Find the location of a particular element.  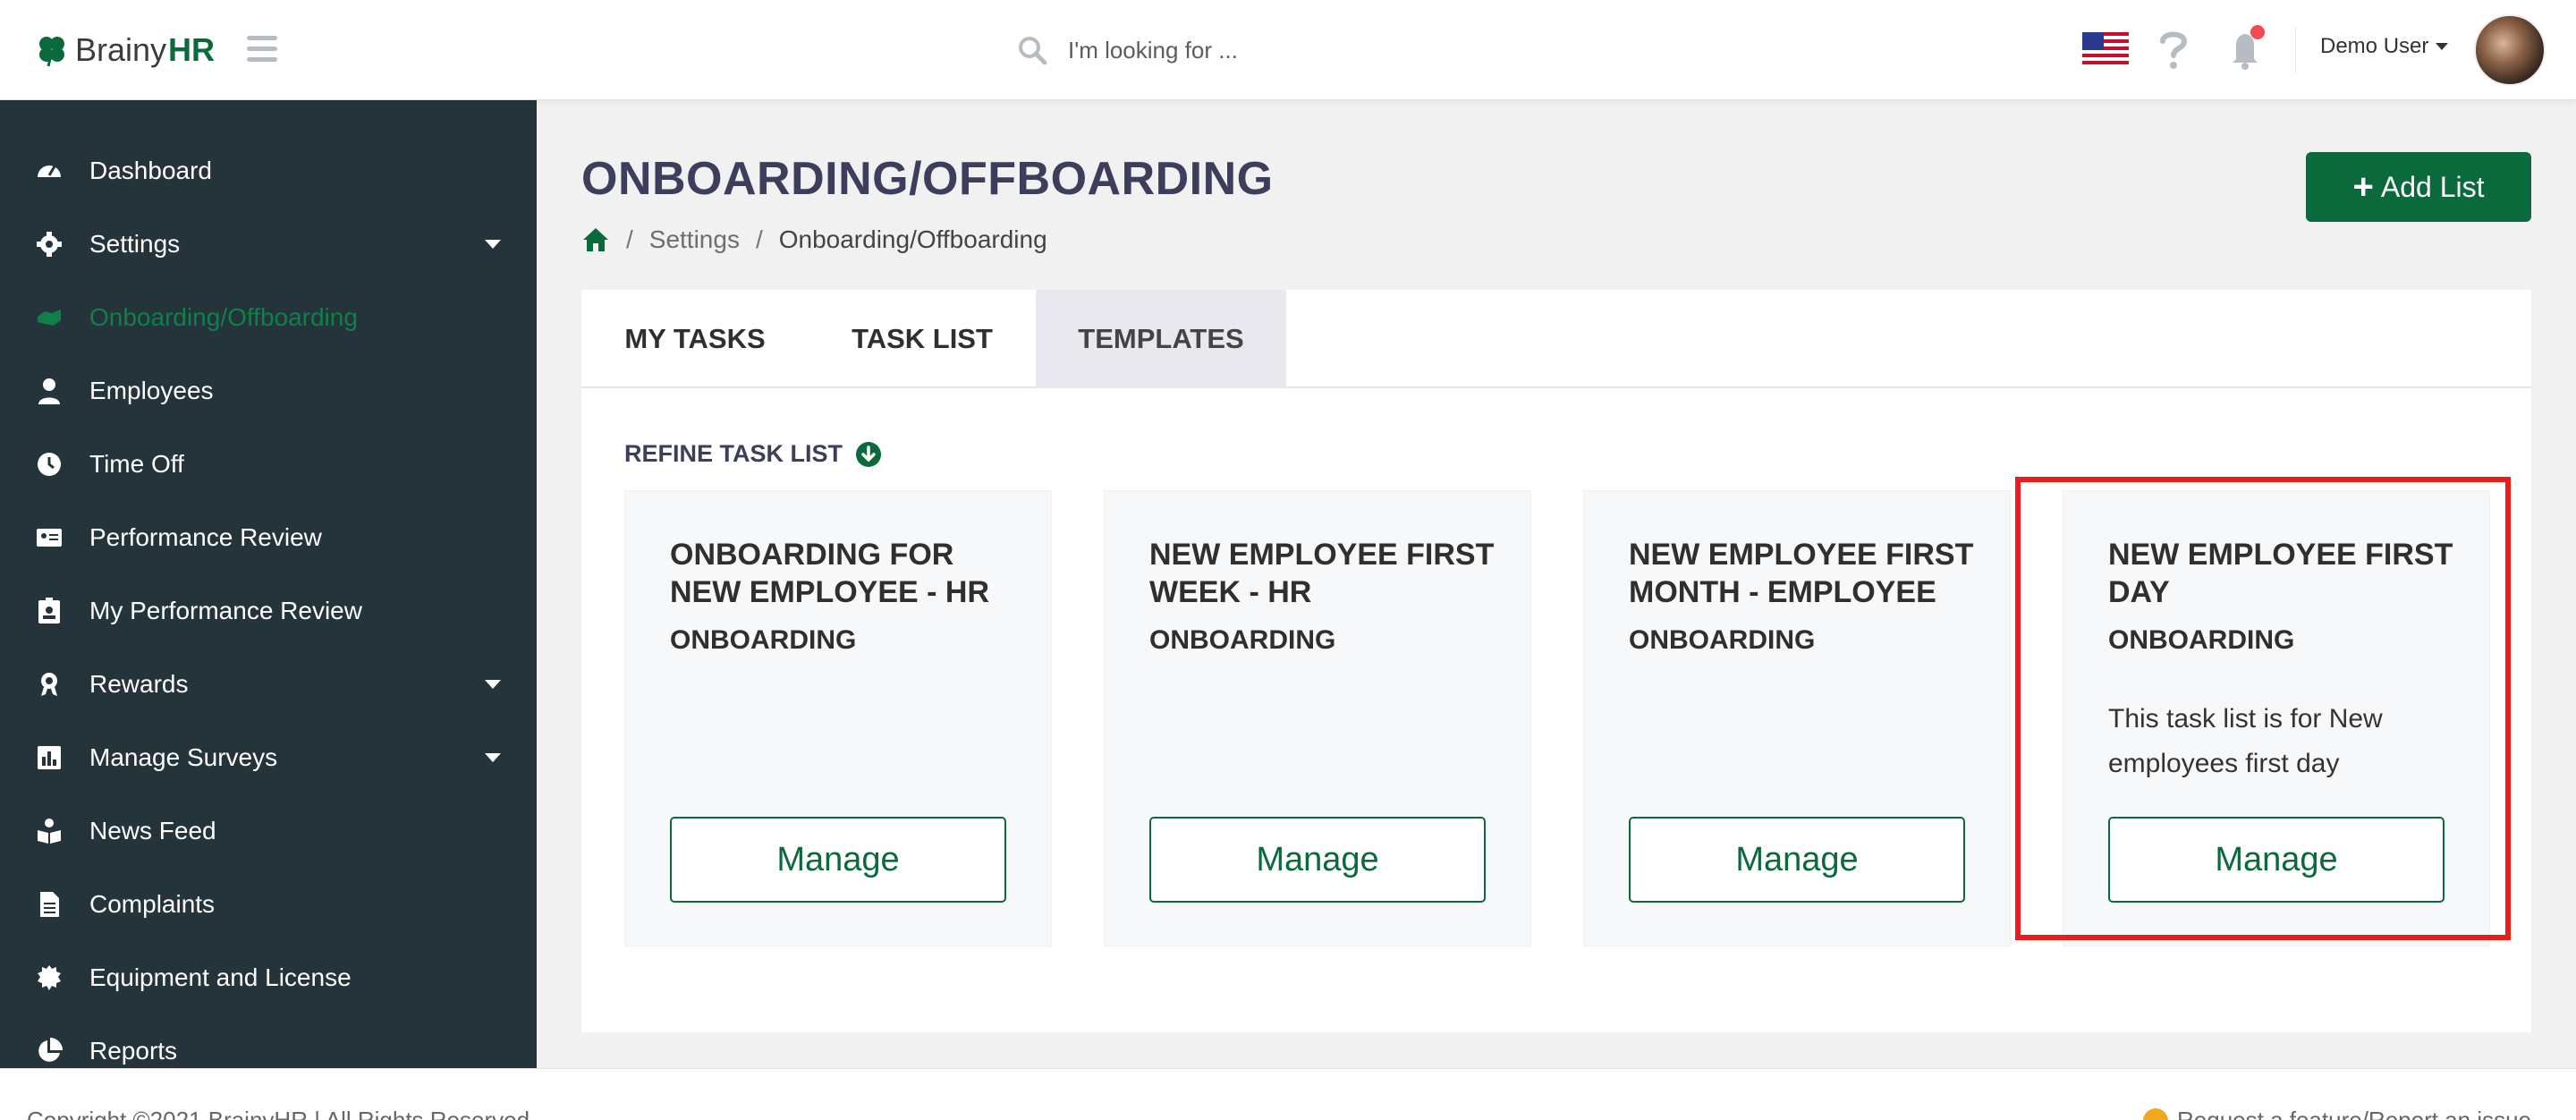

tab-my-tasks: MY TASKS is located at coordinates (695, 339).